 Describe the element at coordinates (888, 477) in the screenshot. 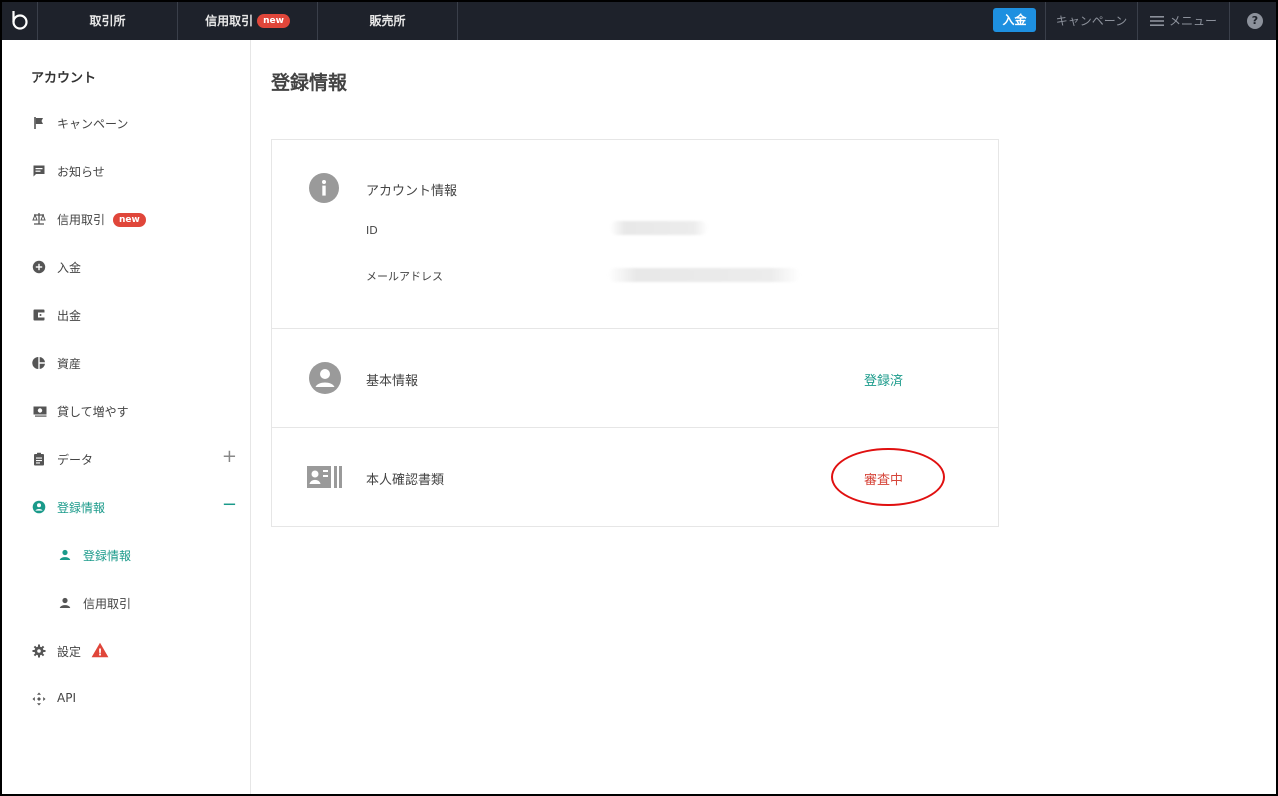

I see `highlight-ring` at that location.